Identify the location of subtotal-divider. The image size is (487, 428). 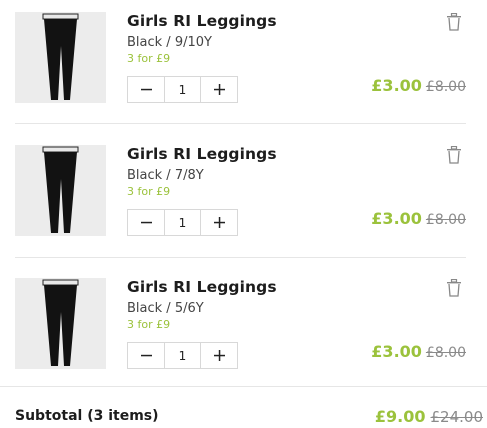
(243, 386).